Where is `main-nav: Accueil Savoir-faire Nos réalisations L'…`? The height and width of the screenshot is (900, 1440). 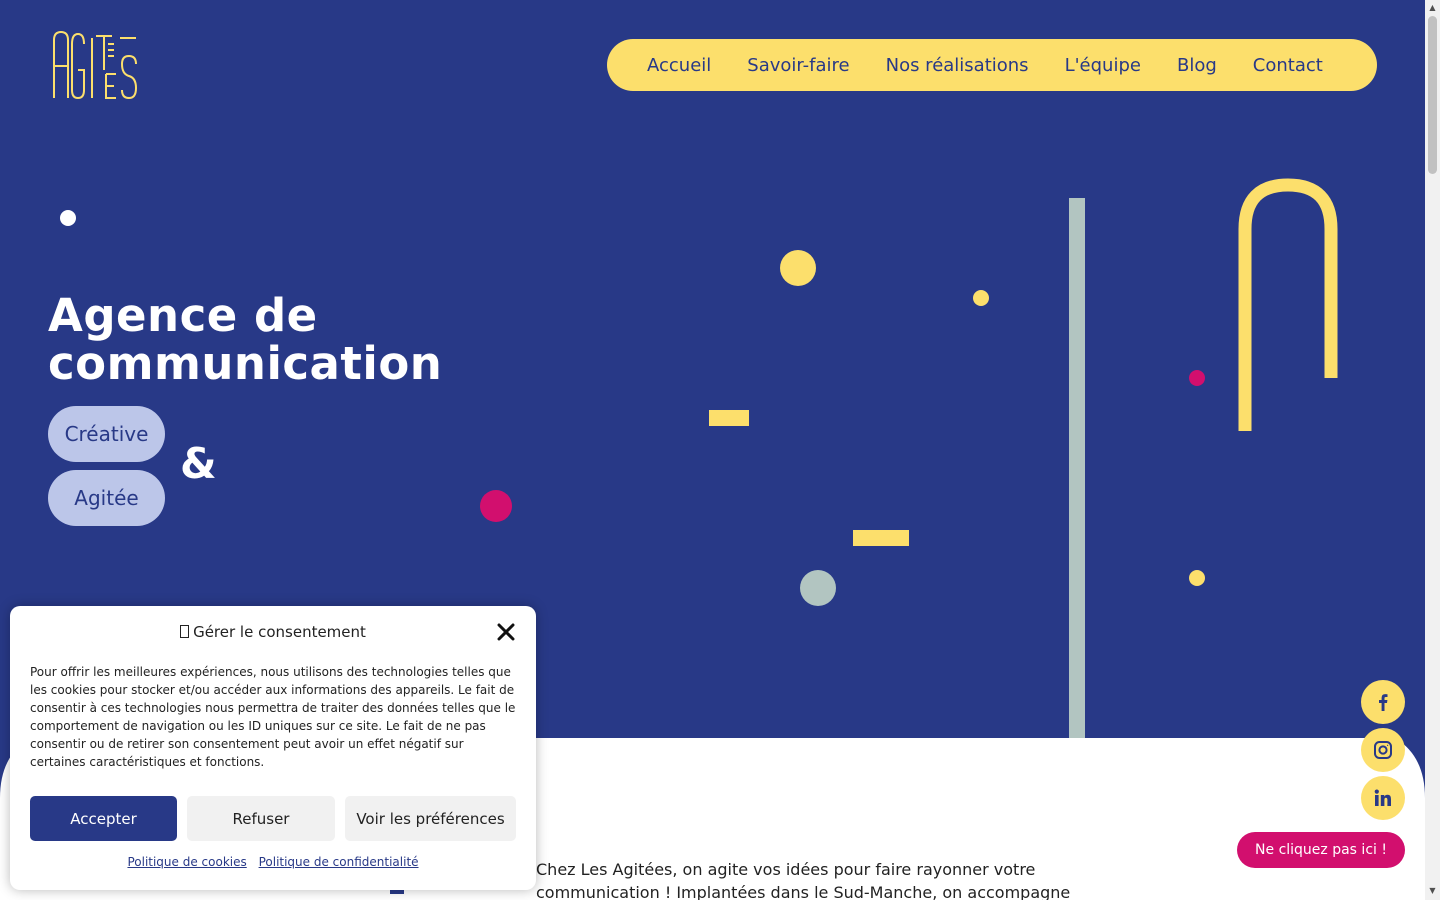 main-nav: Accueil Savoir-faire Nos réalisations L'… is located at coordinates (992, 65).